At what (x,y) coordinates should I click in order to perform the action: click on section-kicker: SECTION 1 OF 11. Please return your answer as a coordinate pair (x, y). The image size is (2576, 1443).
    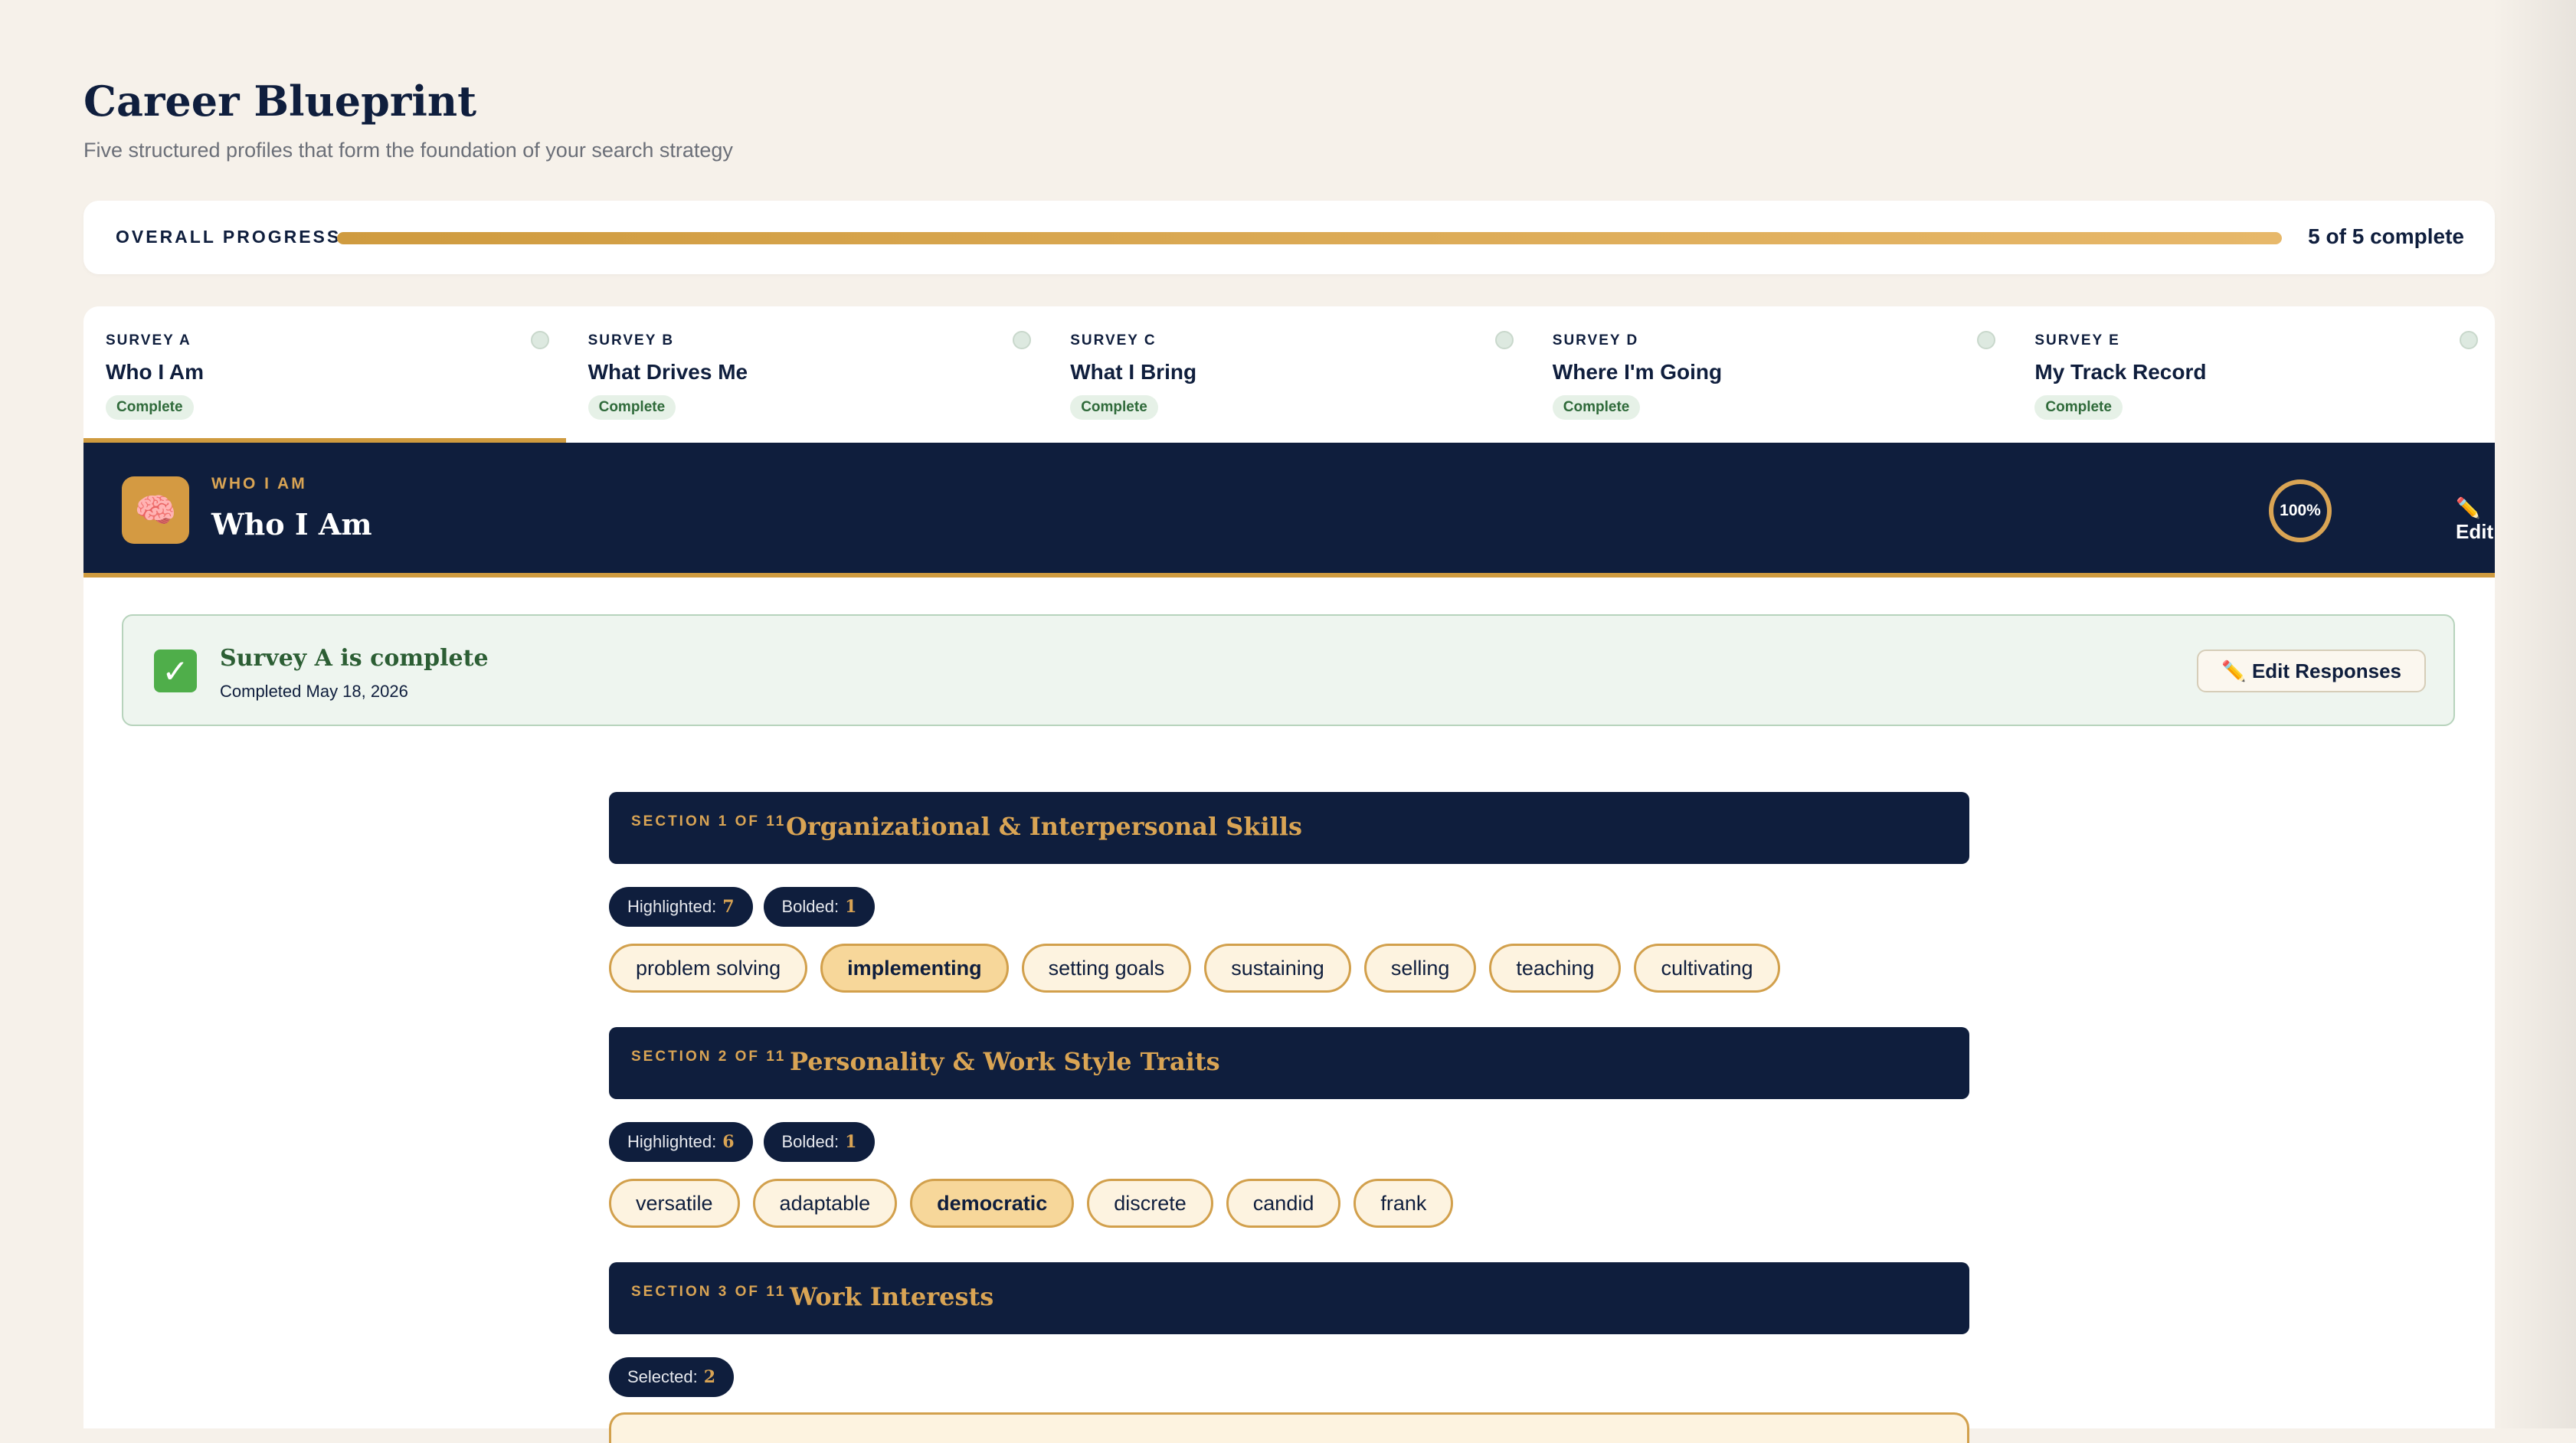
    Looking at the image, I should click on (709, 821).